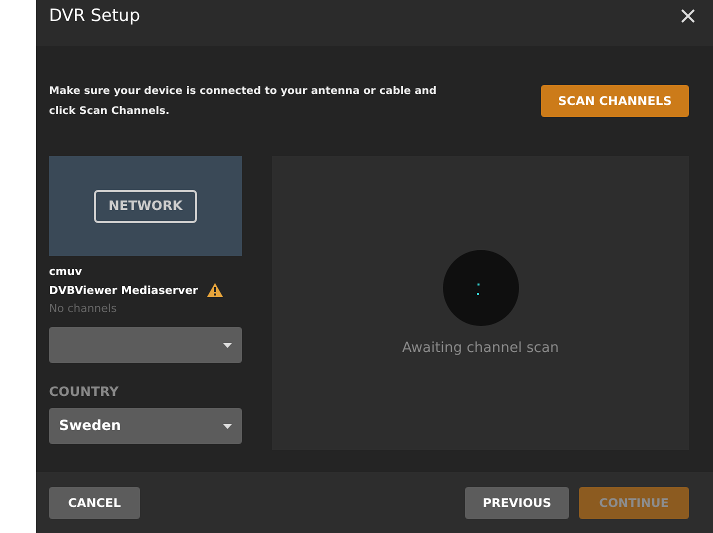 The image size is (713, 533). What do you see at coordinates (84, 392) in the screenshot?
I see `country-label: COUNTRY` at bounding box center [84, 392].